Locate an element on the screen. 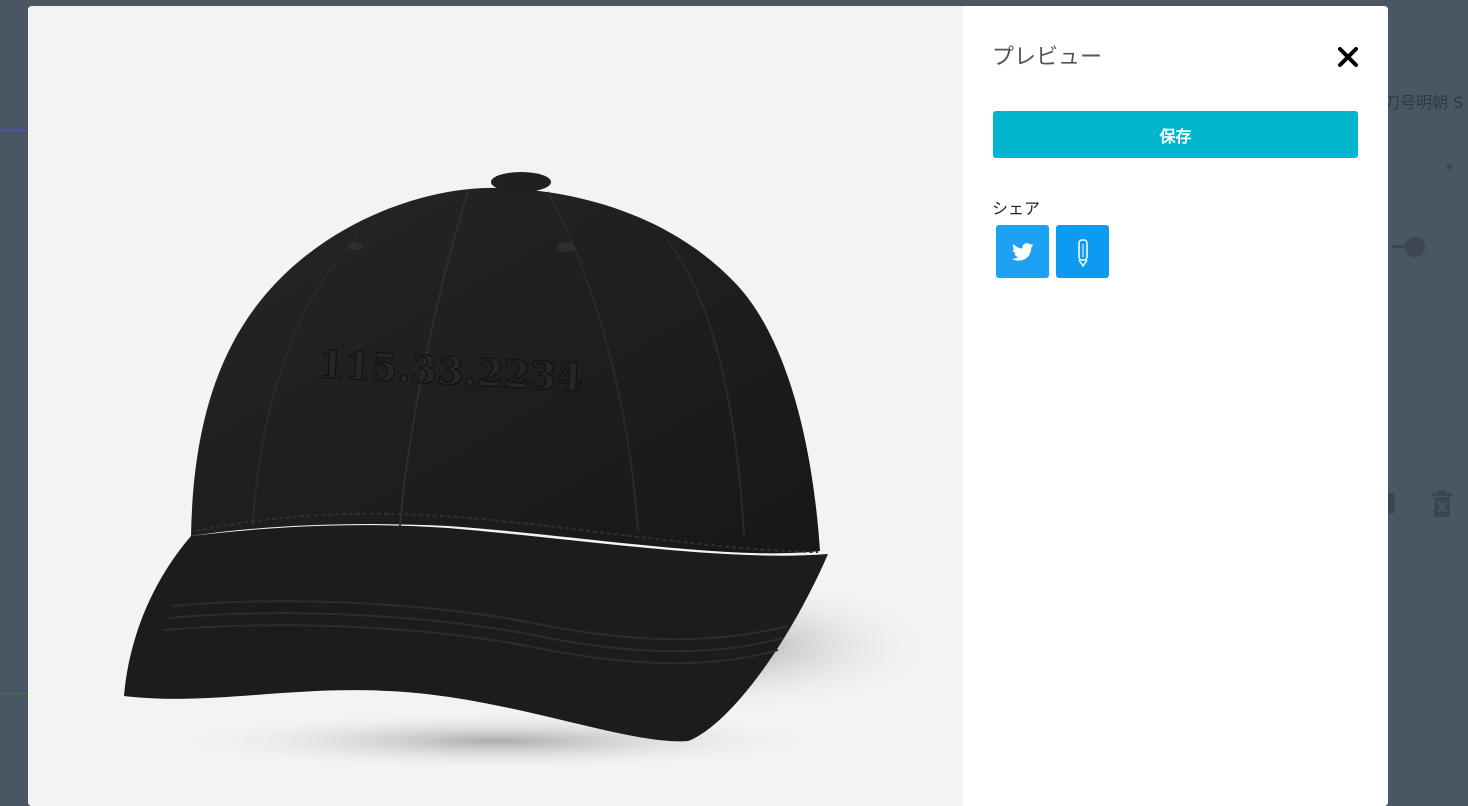  modal-title: プレビュー is located at coordinates (1047, 57).